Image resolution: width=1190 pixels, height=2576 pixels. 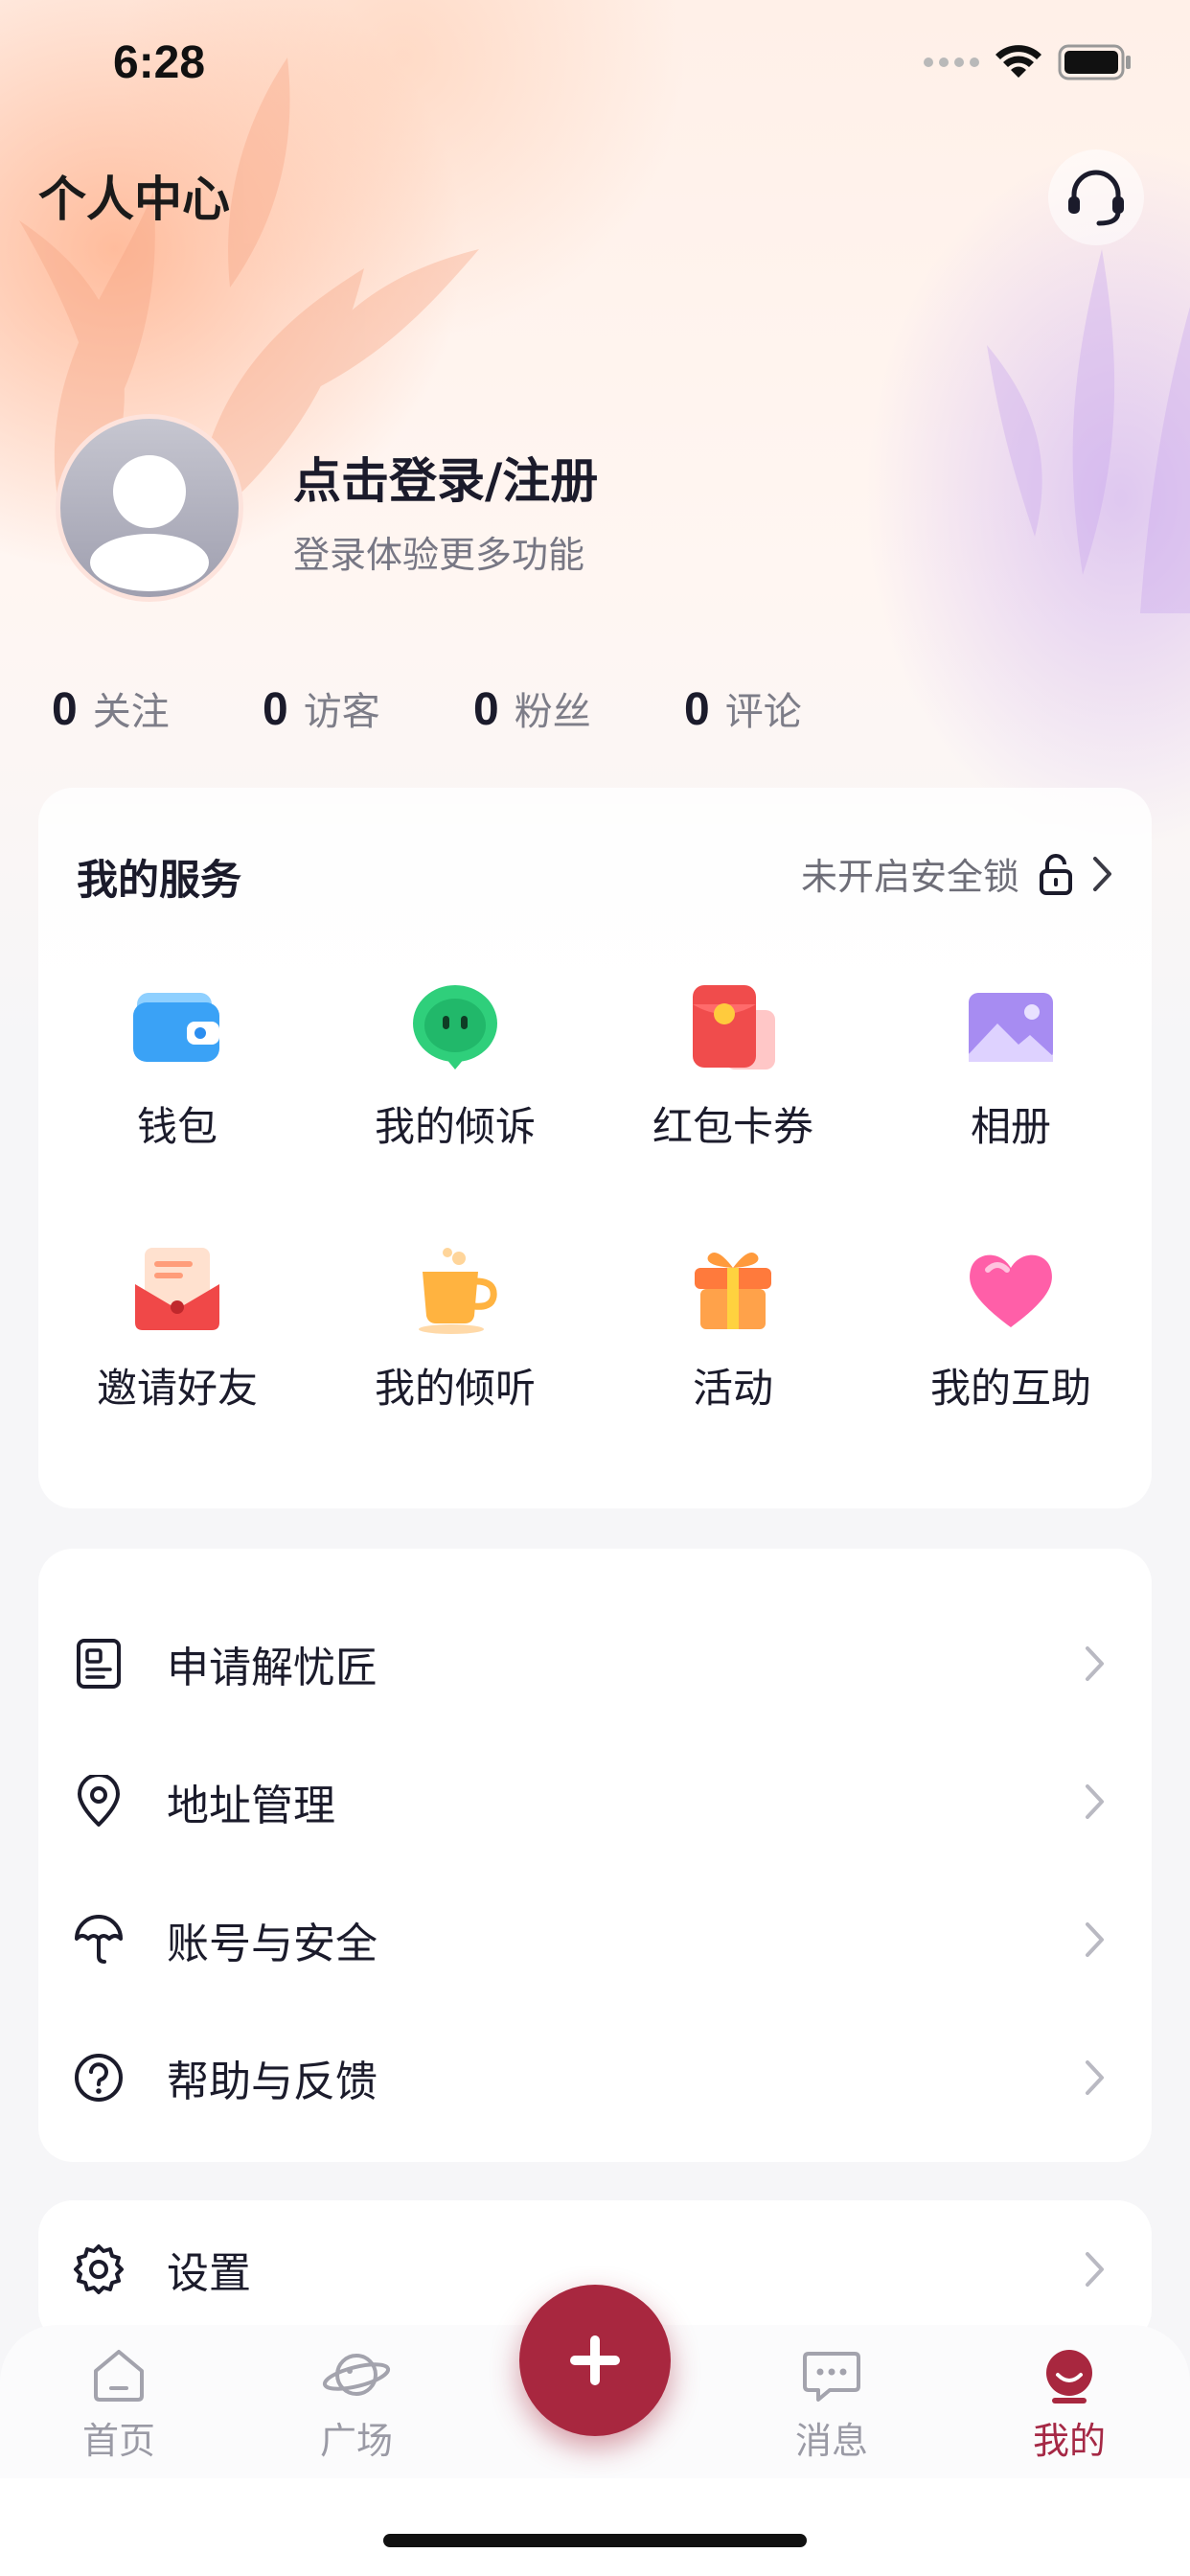 What do you see at coordinates (177, 1126) in the screenshot?
I see `service-label: 钱包` at bounding box center [177, 1126].